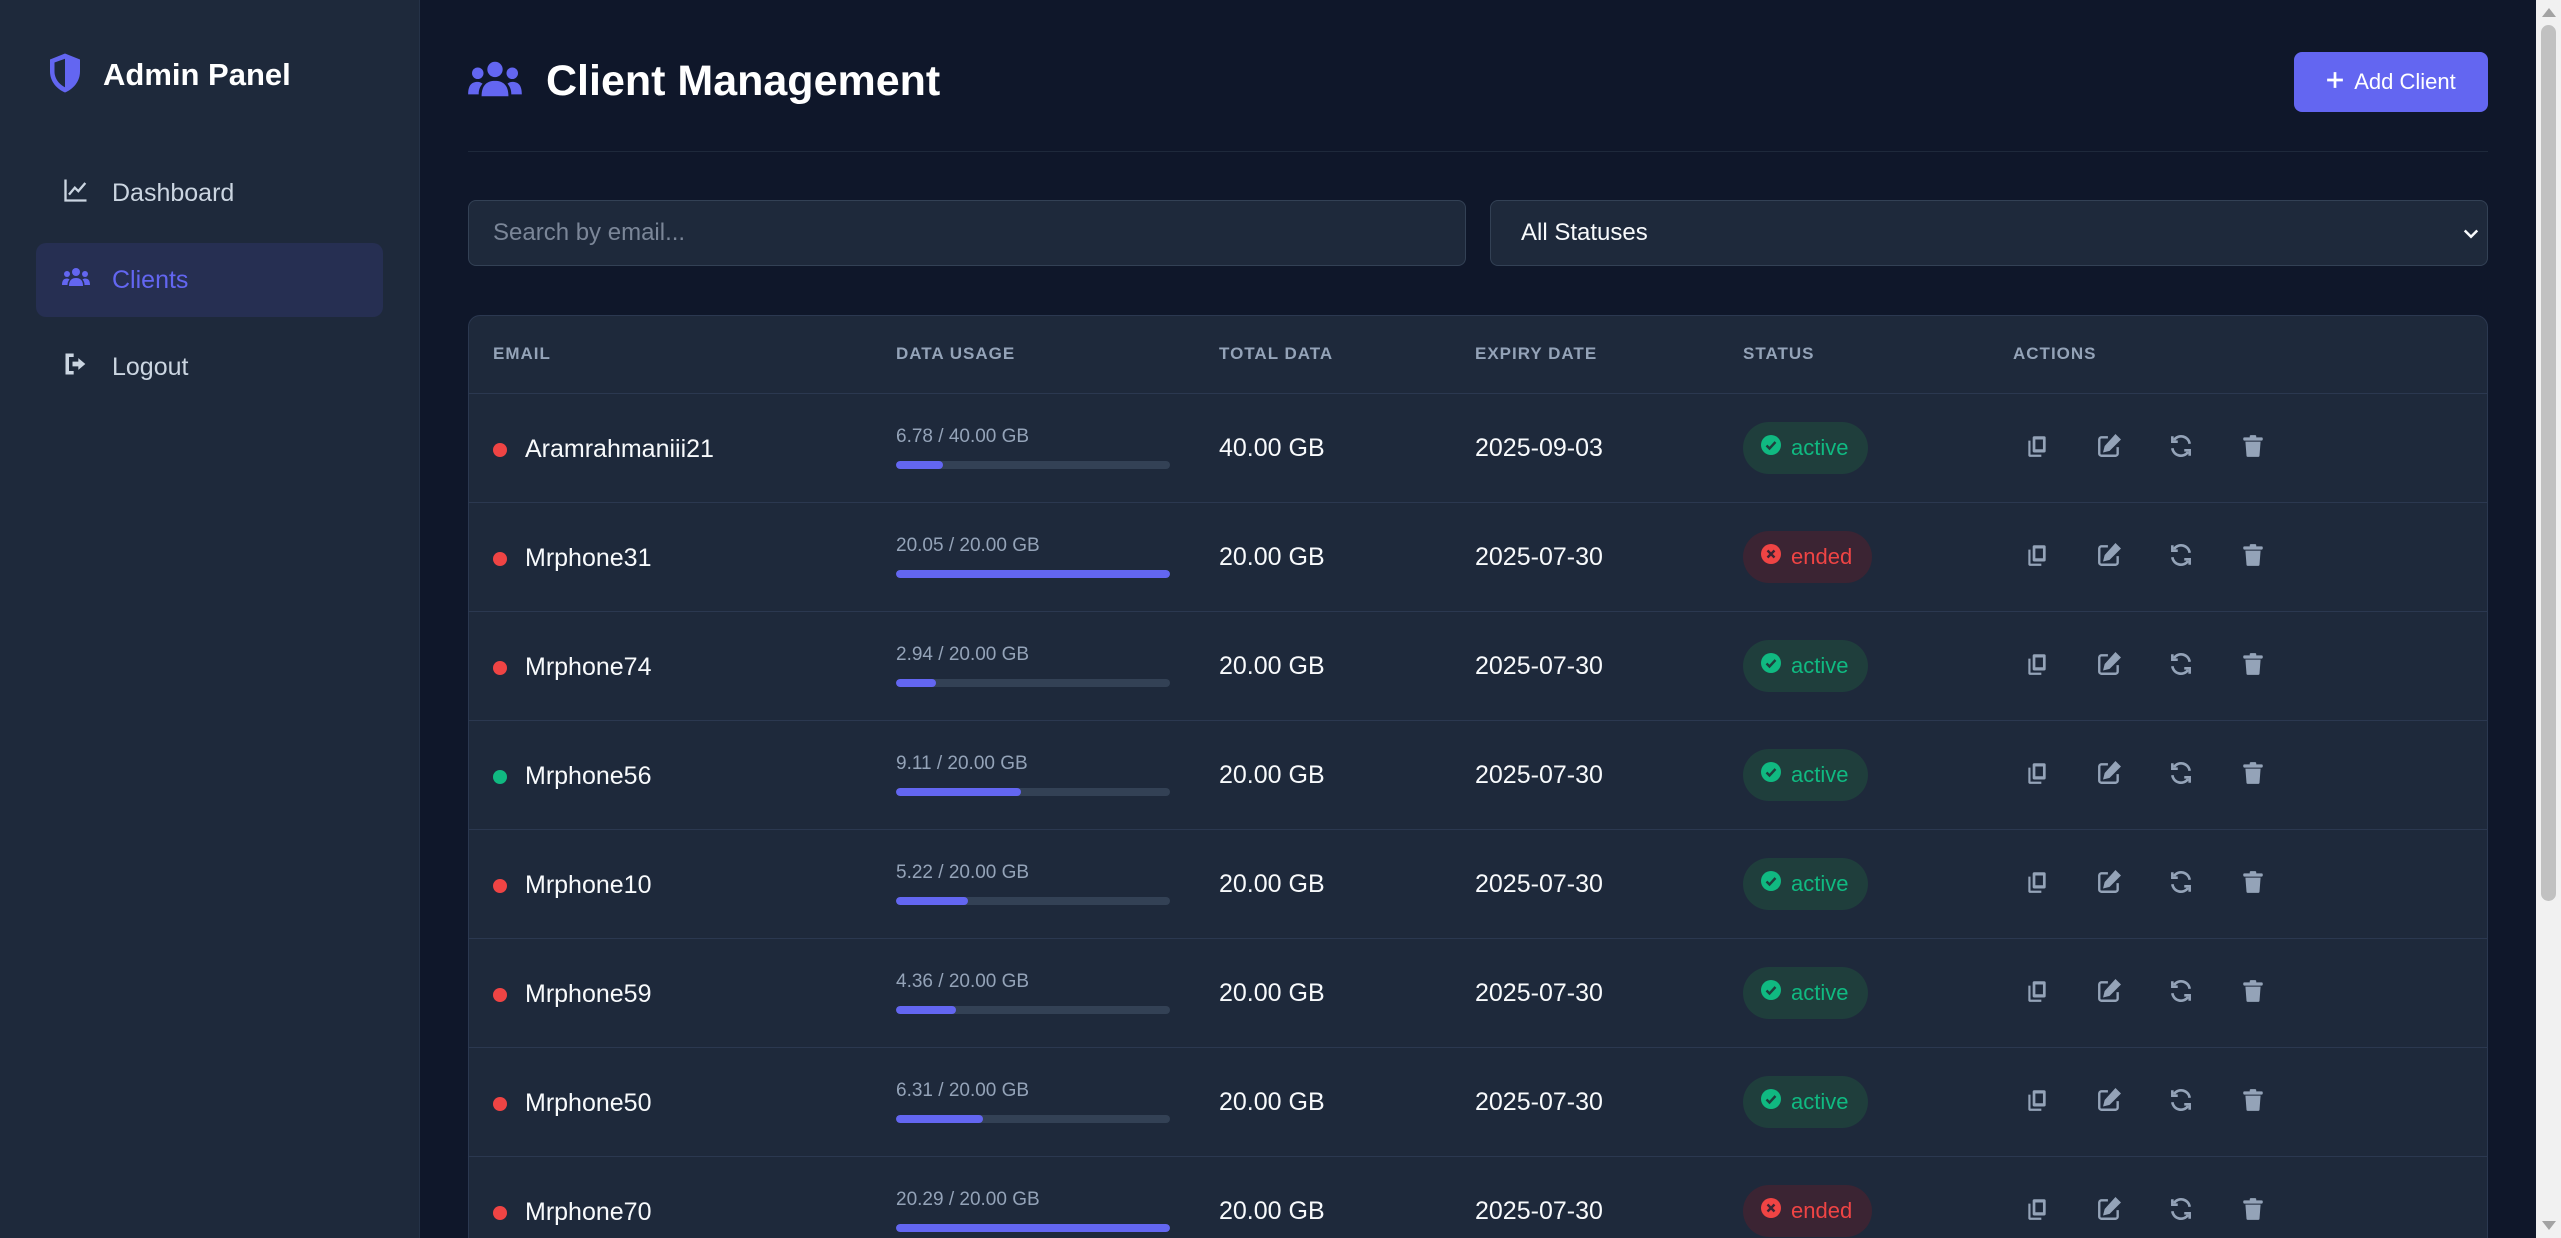 This screenshot has height=1238, width=2561. Describe the element at coordinates (1536, 353) in the screenshot. I see `col-header-expiry-date: EXPIRY DATE` at that location.